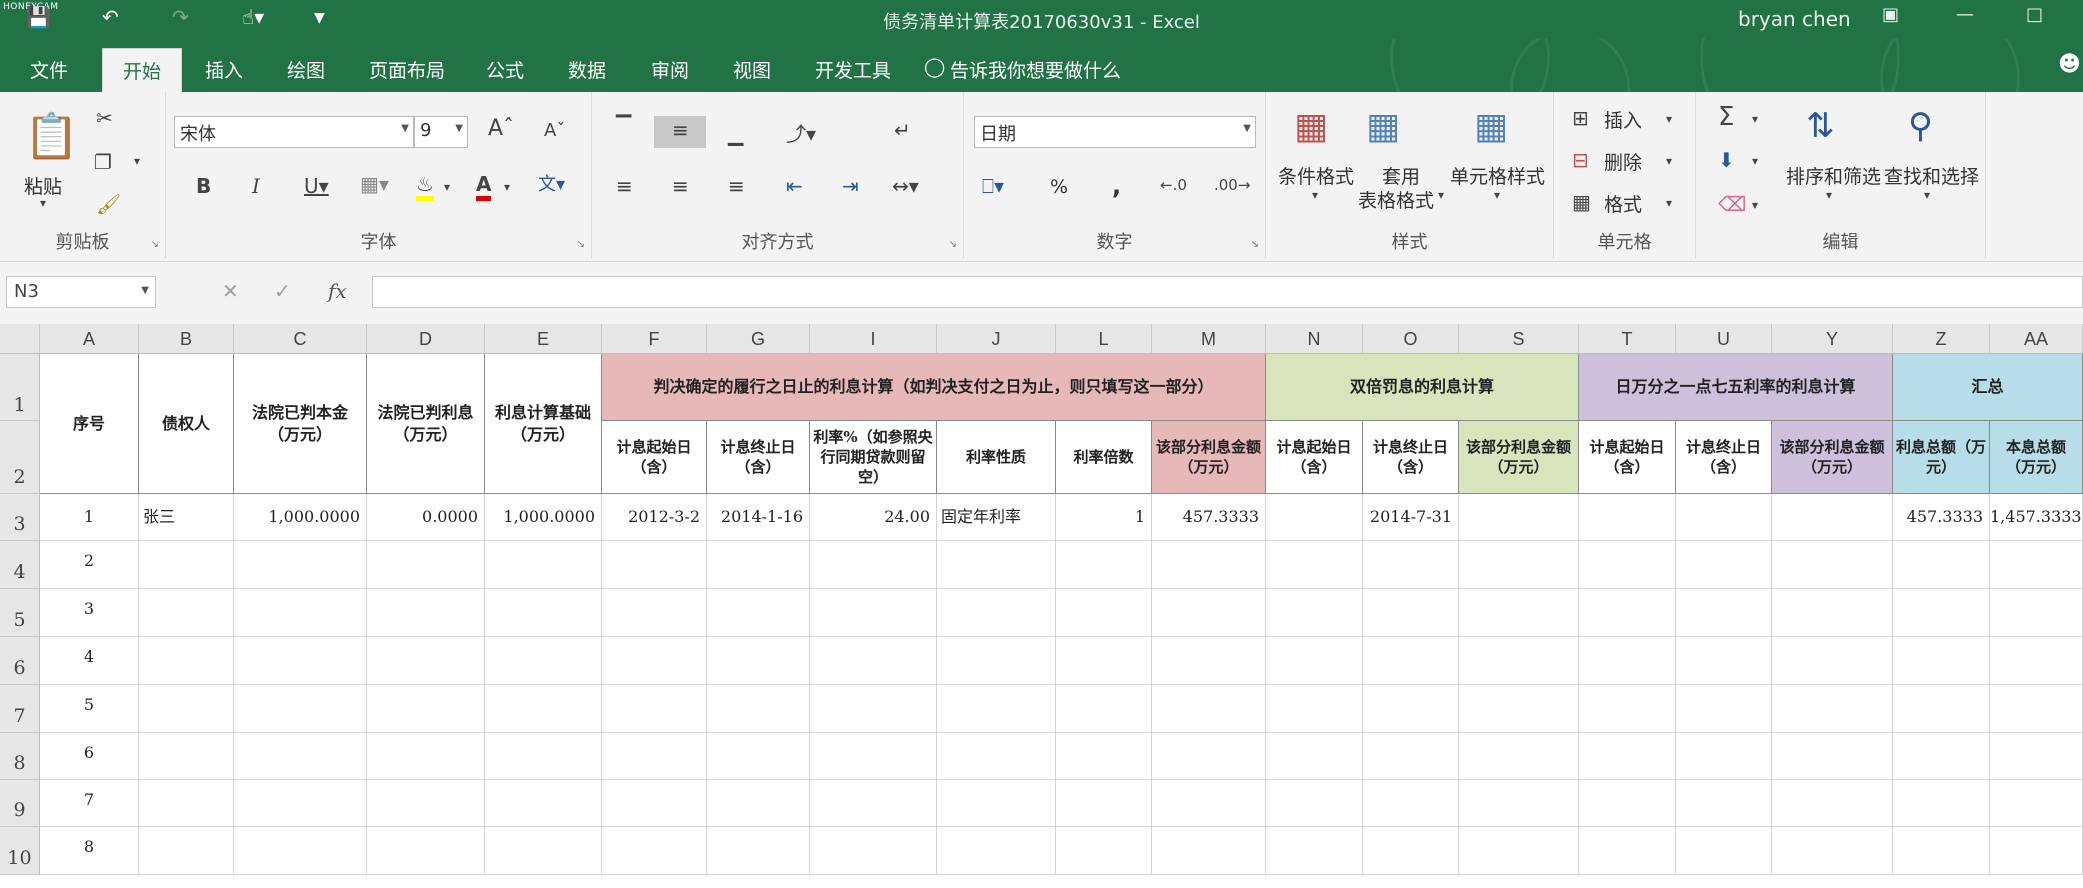 Image resolution: width=2083 pixels, height=888 pixels. I want to click on data-cell: 2014-7-31, so click(1411, 517).